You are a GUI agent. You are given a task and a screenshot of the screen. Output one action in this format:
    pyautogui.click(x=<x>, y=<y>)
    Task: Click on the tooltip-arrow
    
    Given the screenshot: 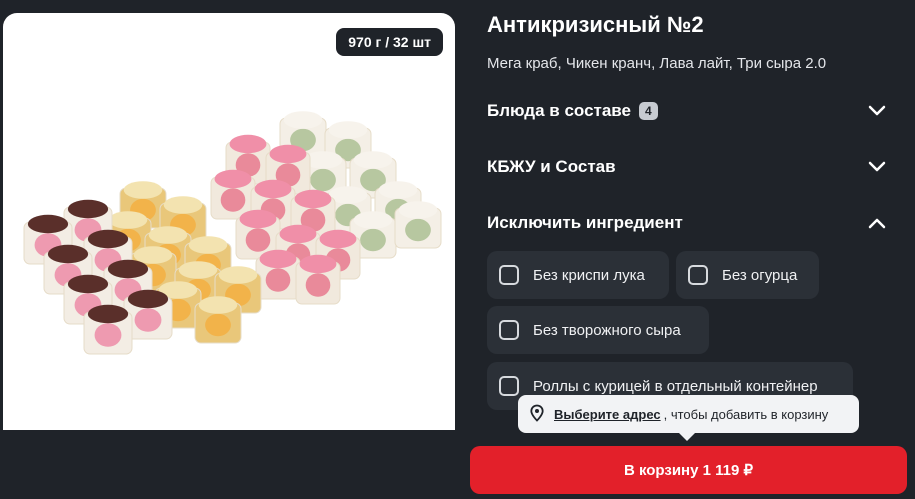 What is the action you would take?
    pyautogui.click(x=687, y=436)
    